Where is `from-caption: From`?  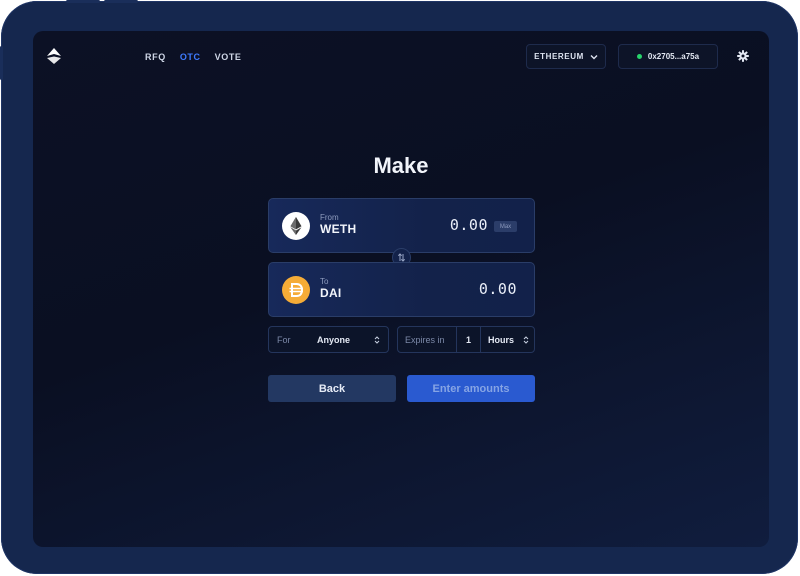 from-caption: From is located at coordinates (329, 217).